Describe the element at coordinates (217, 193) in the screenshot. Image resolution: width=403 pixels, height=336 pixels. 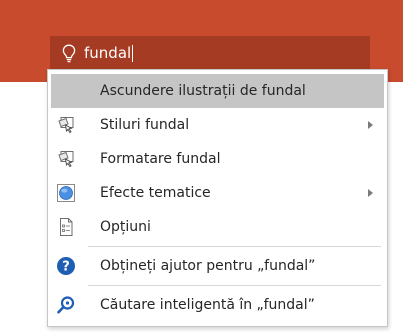
I see `menu-item-theme-effects: Efecte tematice` at that location.